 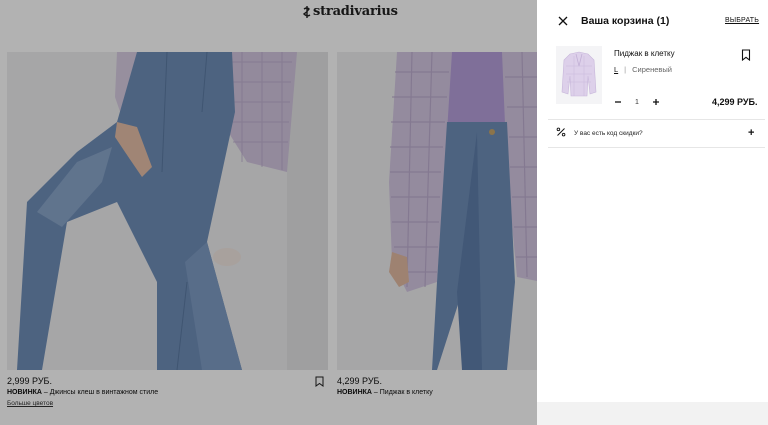 I want to click on cart-item-options: L | Сиреневый, so click(x=643, y=69).